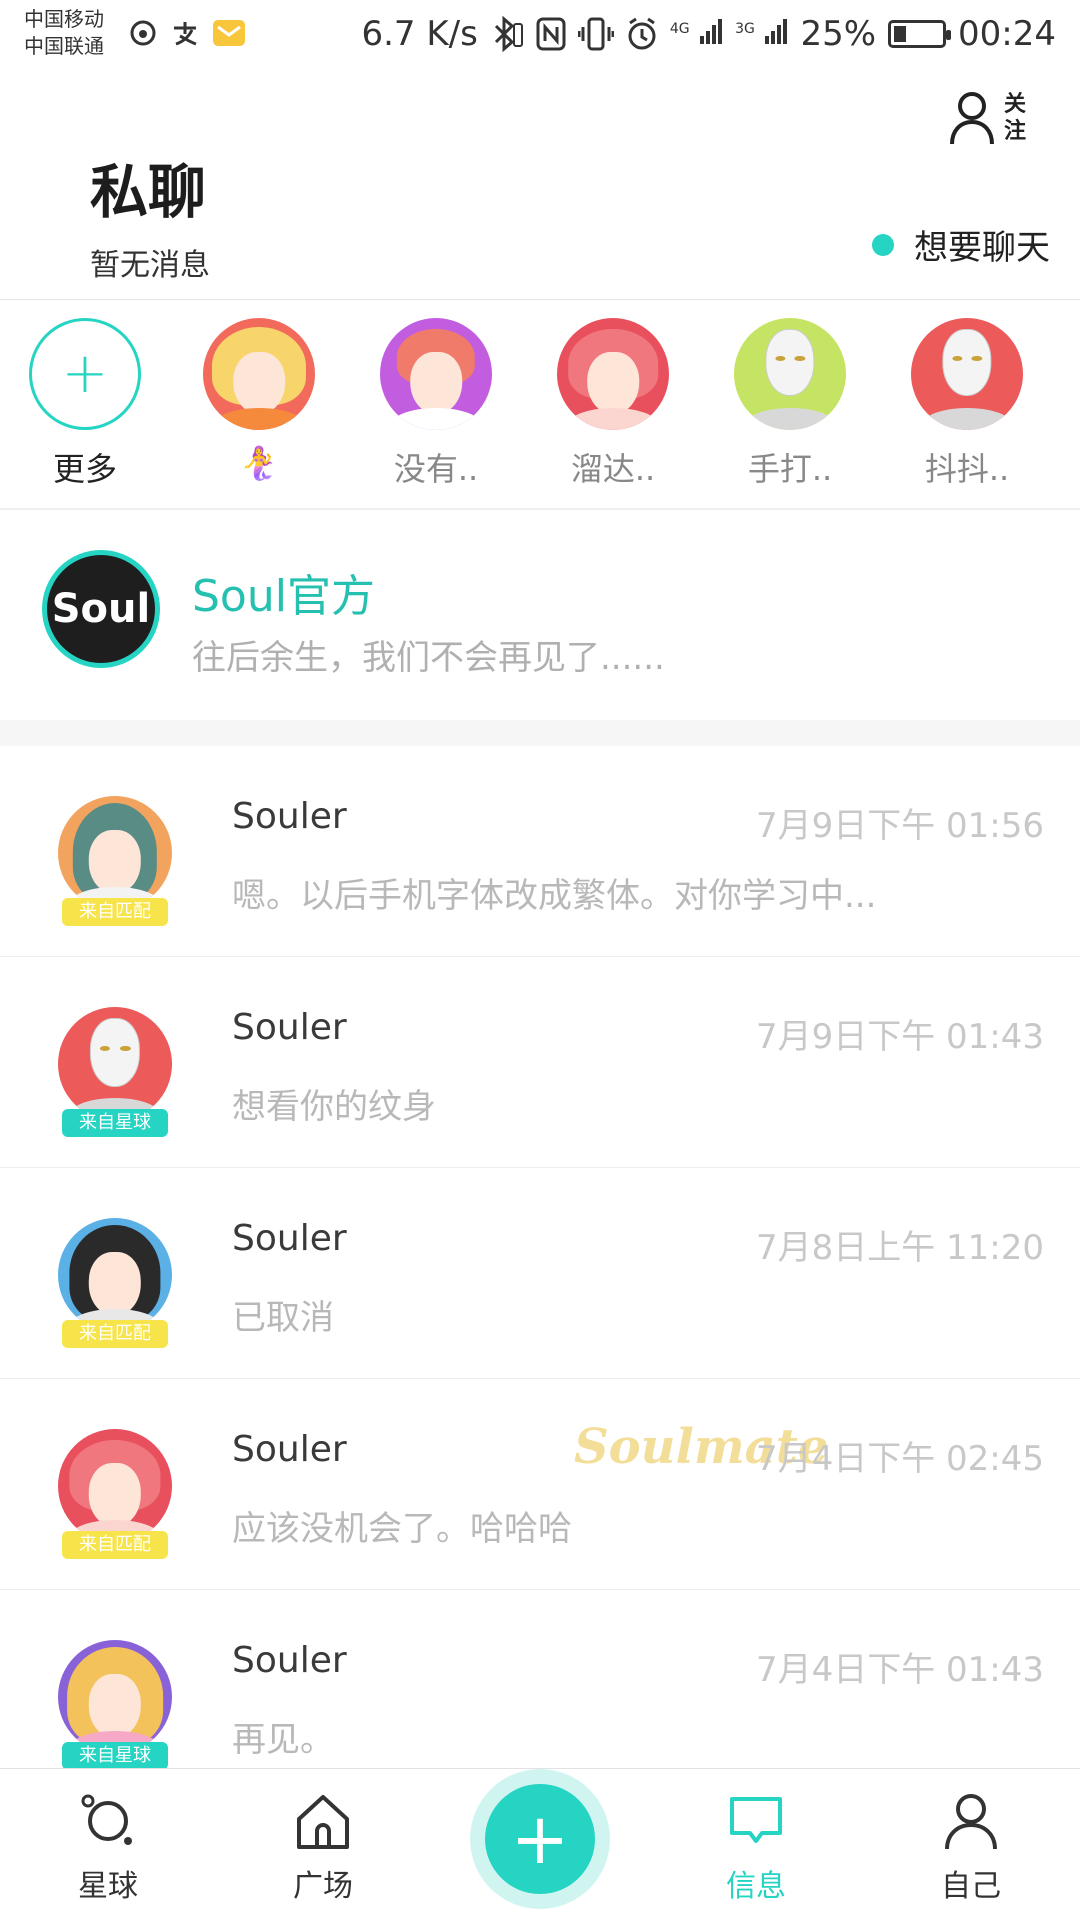 This screenshot has height=1920, width=1080. I want to click on follow-label: 关注, so click(1015, 118).